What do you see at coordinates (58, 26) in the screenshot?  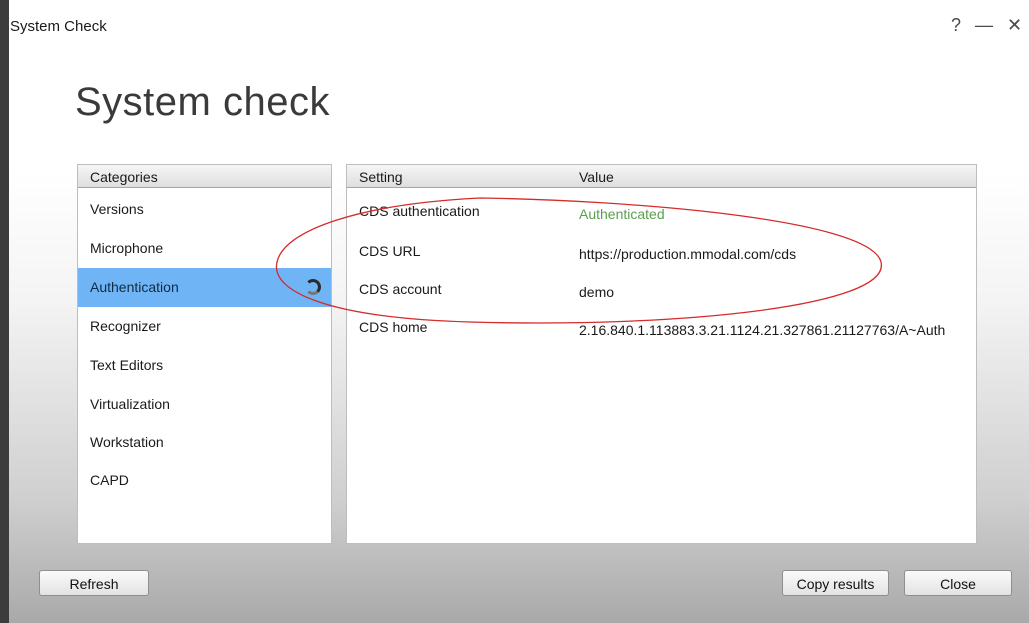 I see `window-title: System Check` at bounding box center [58, 26].